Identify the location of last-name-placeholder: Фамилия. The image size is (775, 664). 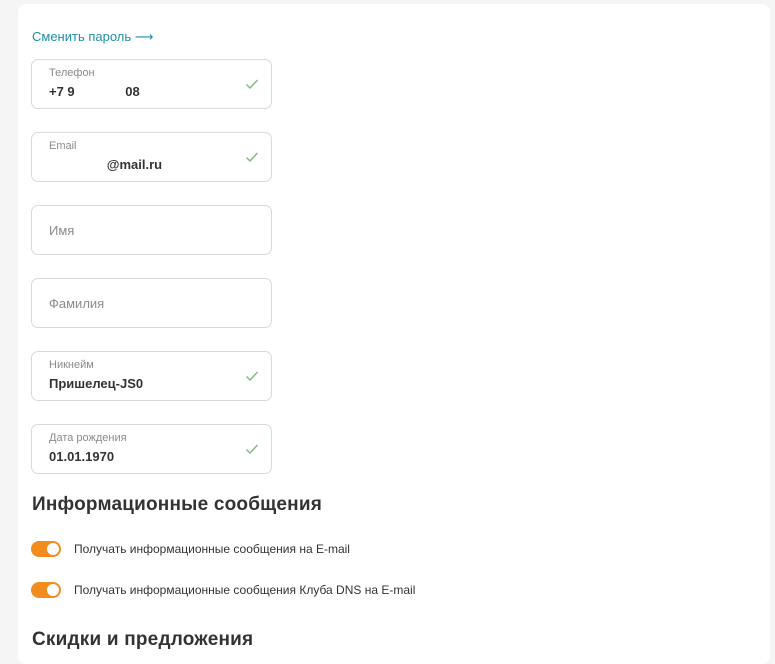
(77, 303).